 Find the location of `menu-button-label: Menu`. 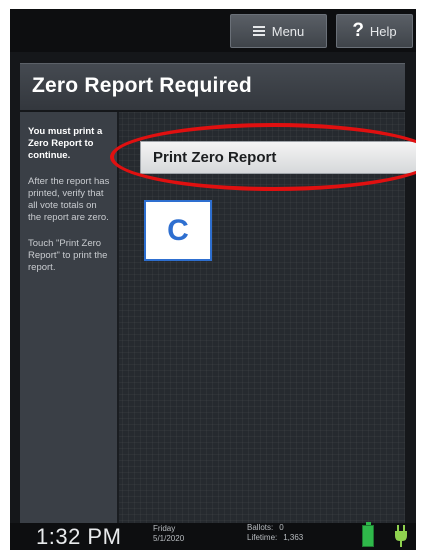

menu-button-label: Menu is located at coordinates (288, 31).